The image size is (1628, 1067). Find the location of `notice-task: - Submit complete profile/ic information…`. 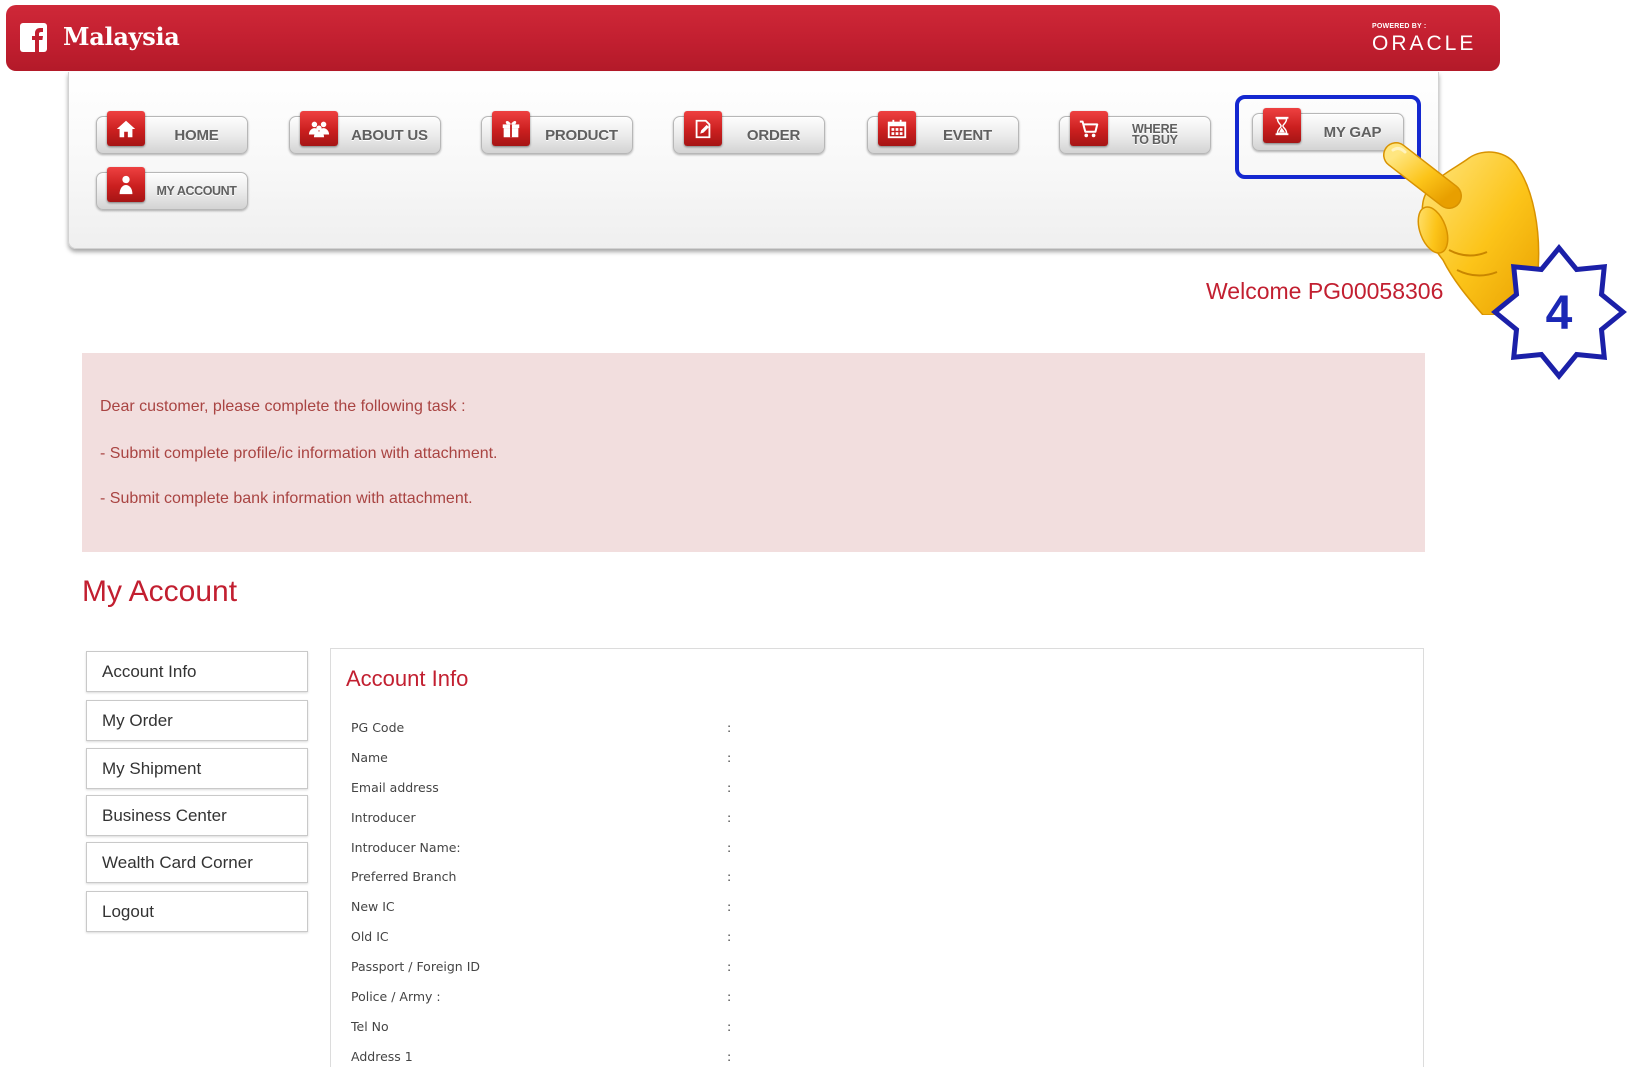

notice-task: - Submit complete profile/ic information… is located at coordinates (299, 453).